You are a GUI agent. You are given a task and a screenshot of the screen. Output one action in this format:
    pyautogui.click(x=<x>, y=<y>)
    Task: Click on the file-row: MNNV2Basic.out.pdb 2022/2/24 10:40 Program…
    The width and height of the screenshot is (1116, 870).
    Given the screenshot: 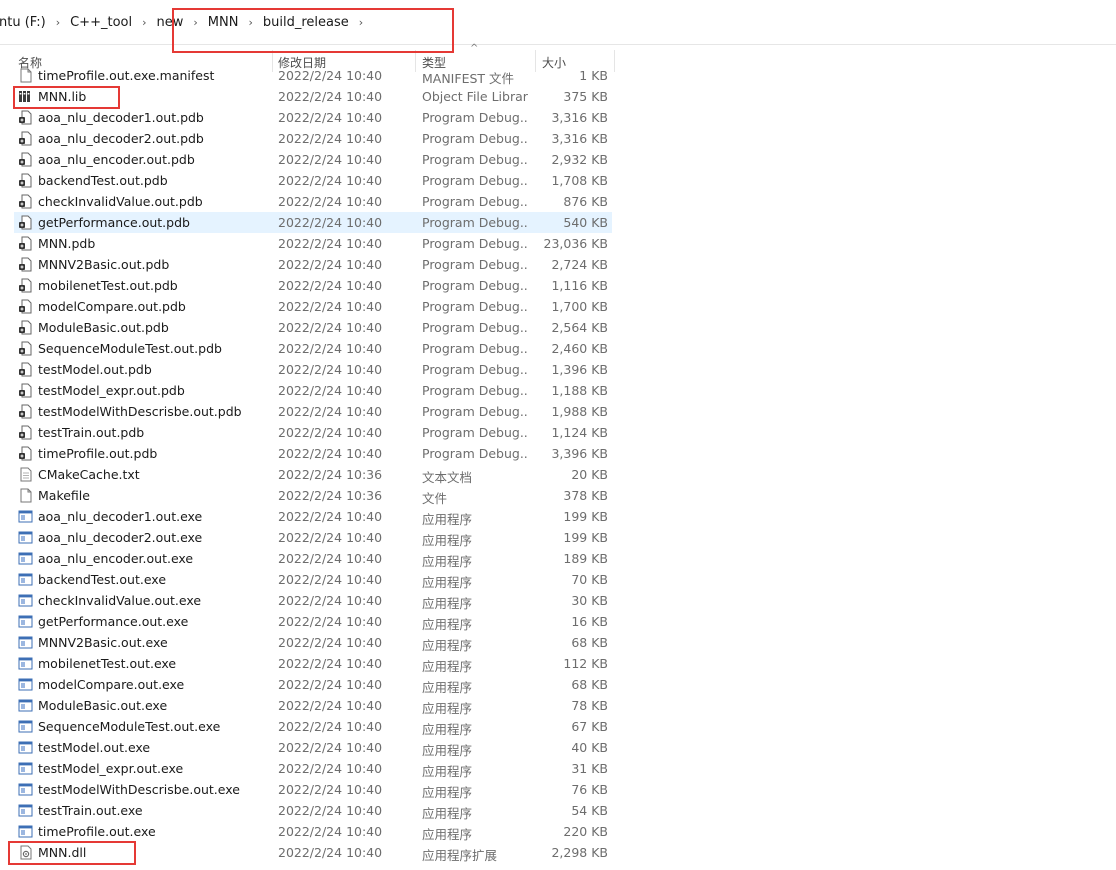 What is the action you would take?
    pyautogui.click(x=313, y=264)
    